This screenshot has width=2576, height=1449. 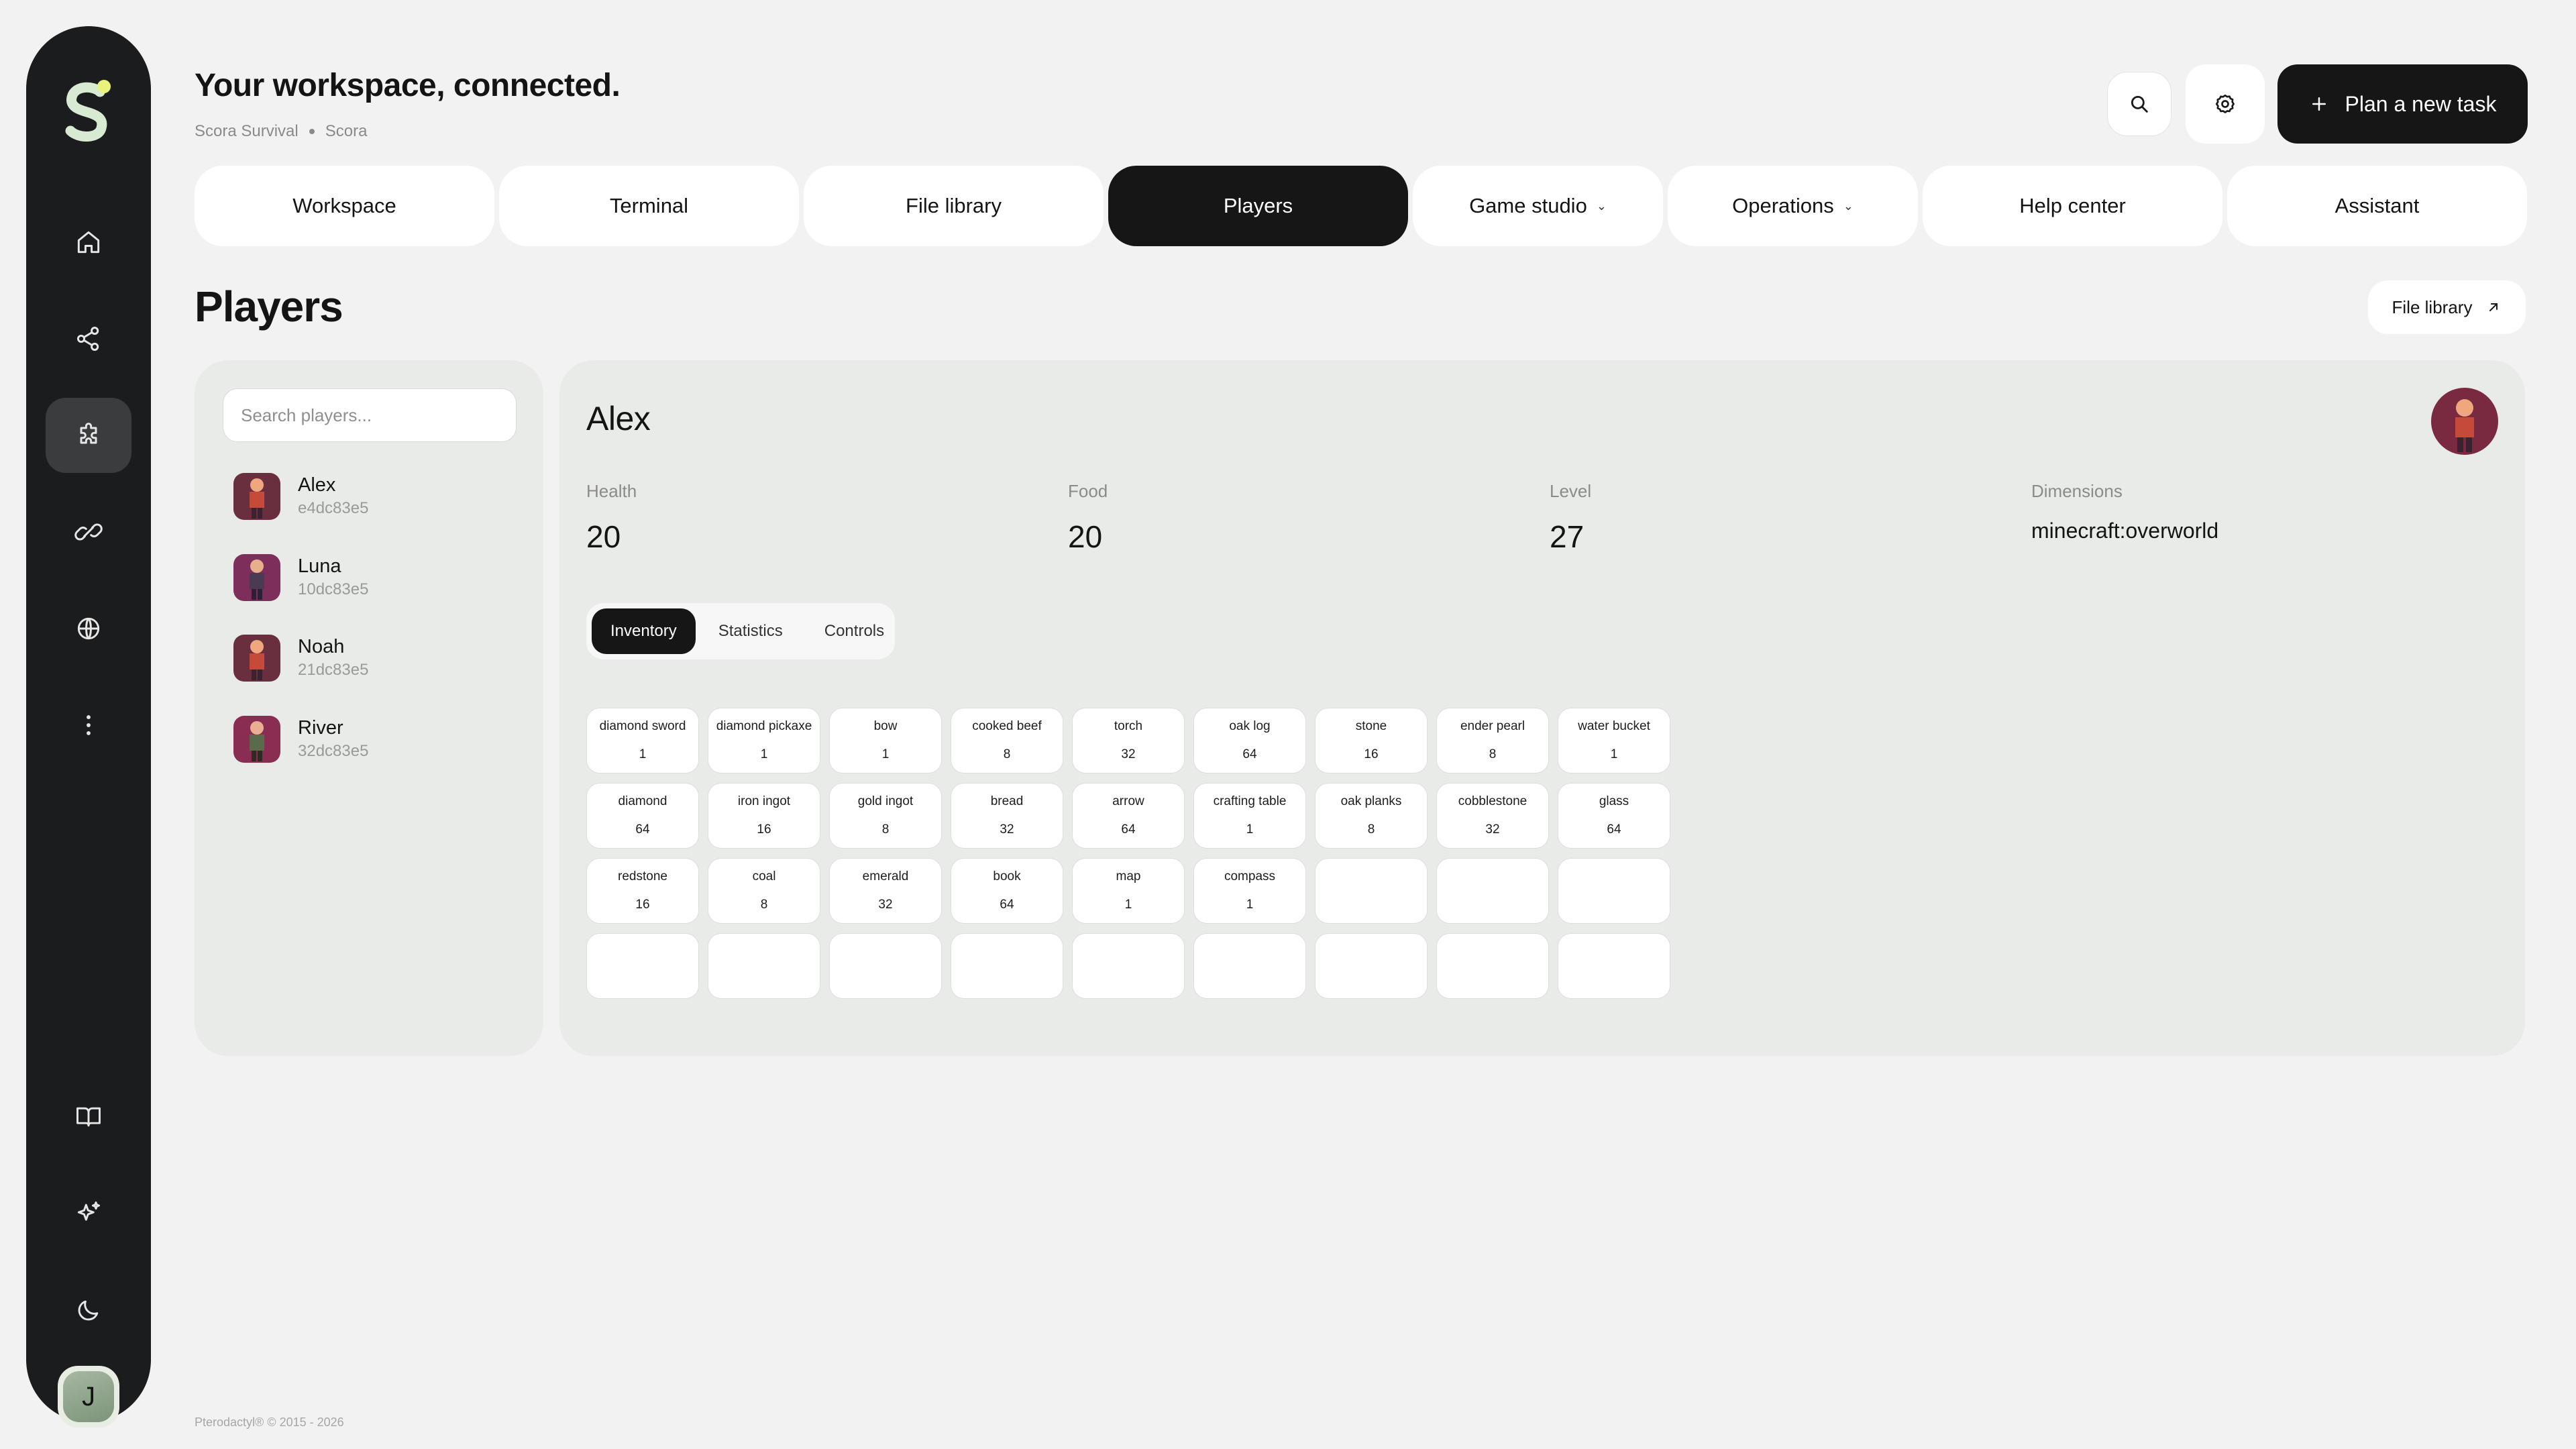 I want to click on tab-file-library: File library, so click(x=954, y=206).